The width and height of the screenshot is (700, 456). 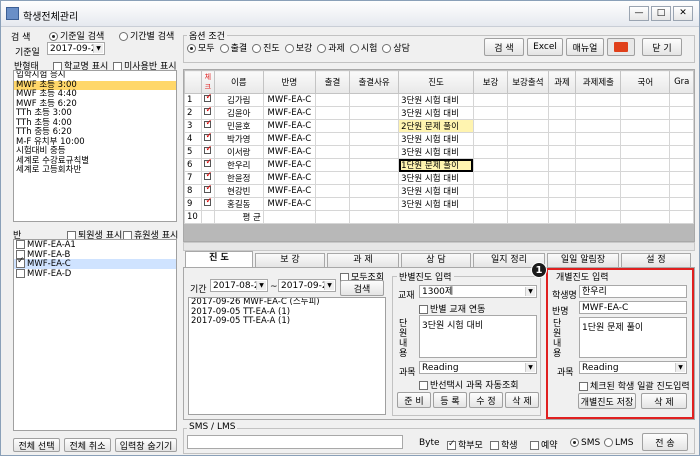 I want to click on edit-button: 수 정, so click(x=486, y=400).